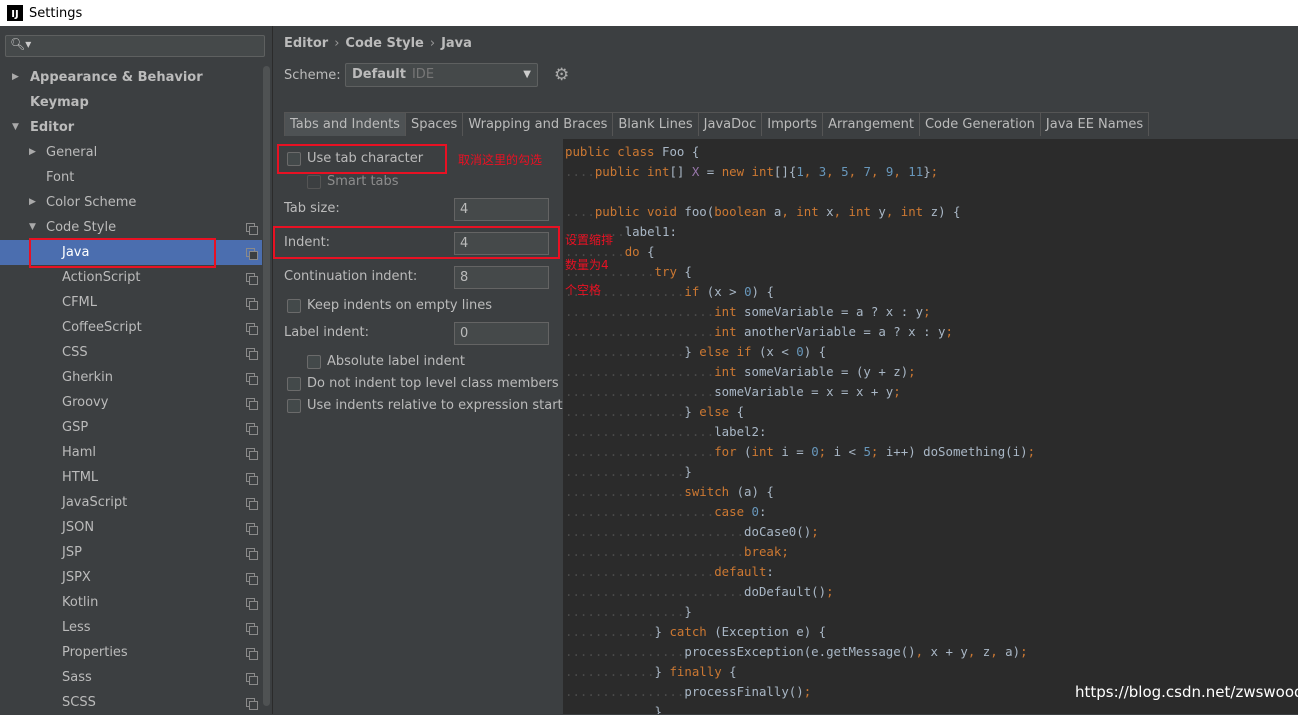  I want to click on sidebar-item-less: Less, so click(131, 627).